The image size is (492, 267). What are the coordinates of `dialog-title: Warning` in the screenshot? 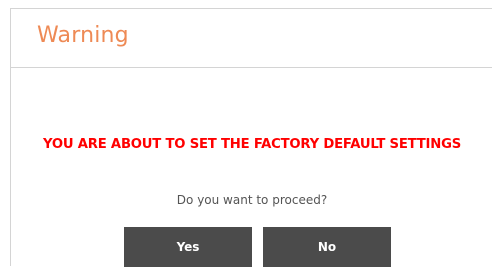 It's located at (83, 35).